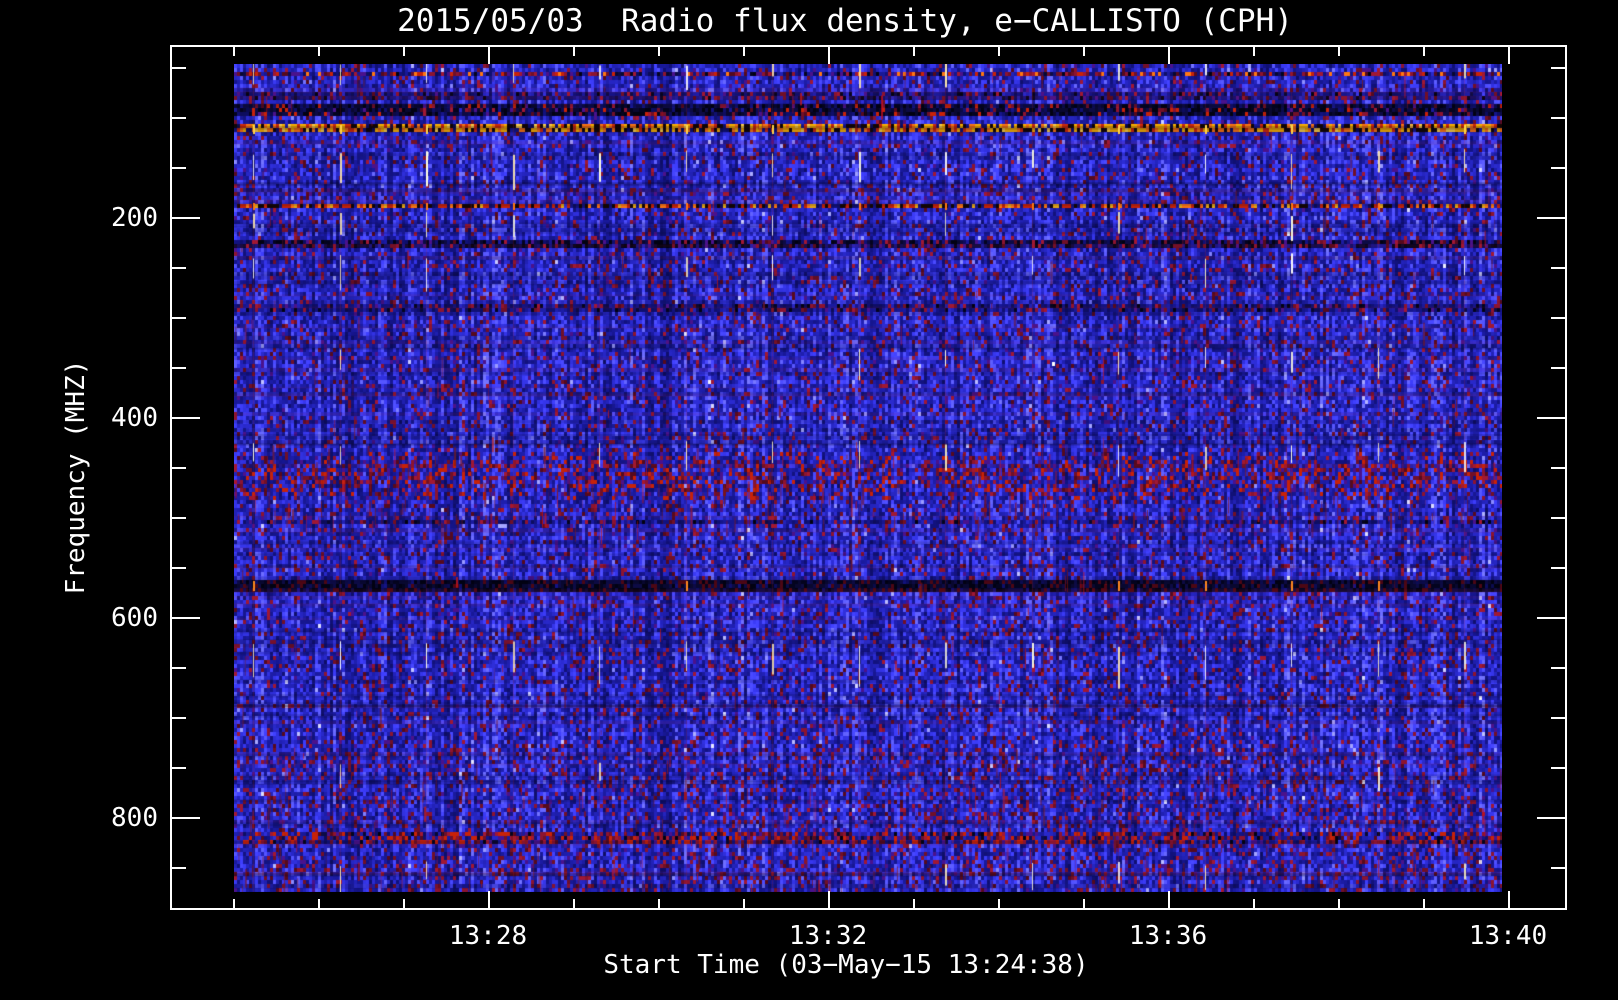  What do you see at coordinates (76, 477) in the screenshot?
I see `y-axis-label: Frequency (MHZ)` at bounding box center [76, 477].